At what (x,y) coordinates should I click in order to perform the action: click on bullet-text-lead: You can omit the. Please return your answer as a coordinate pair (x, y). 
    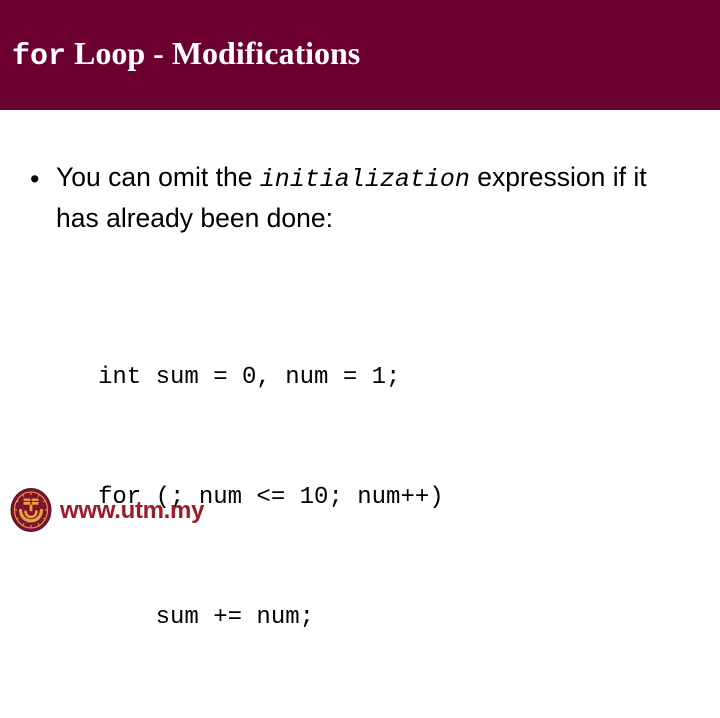
    Looking at the image, I should click on (158, 177).